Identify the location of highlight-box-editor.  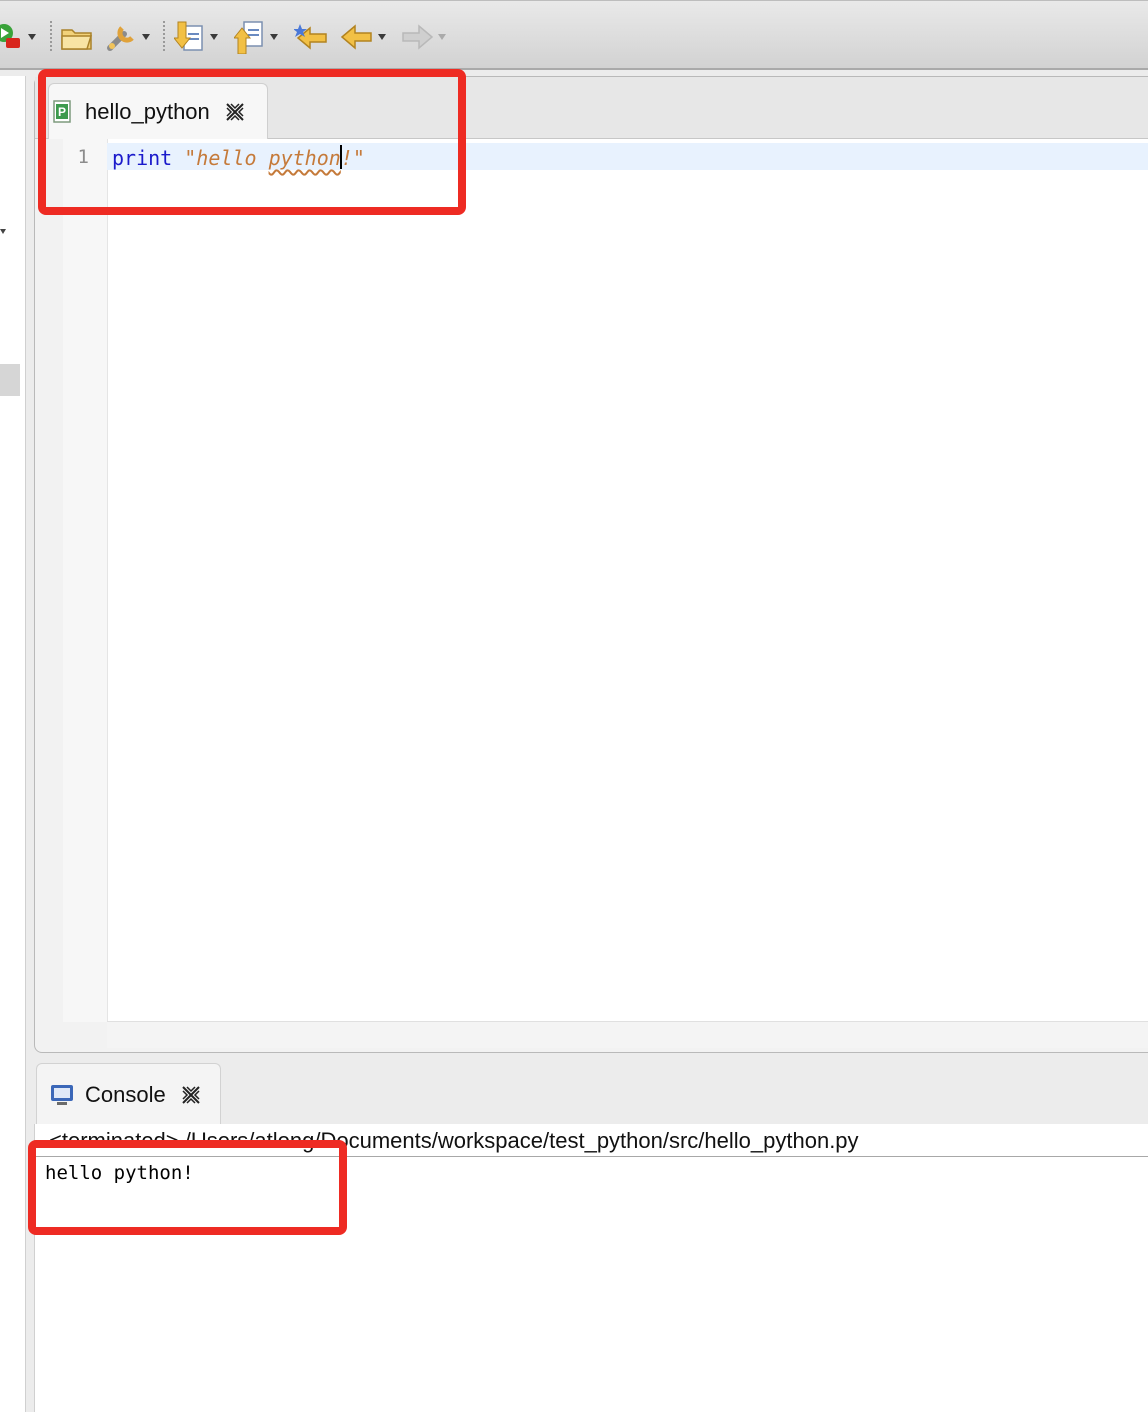
(252, 142).